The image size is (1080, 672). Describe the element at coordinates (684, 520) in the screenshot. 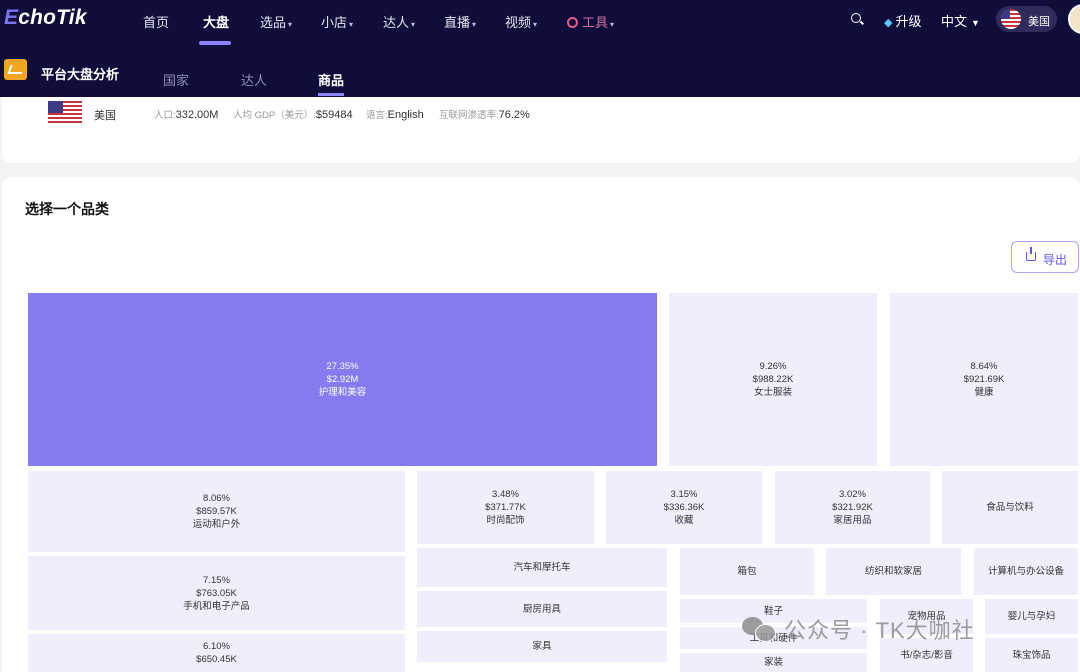

I see `tile-name: 收藏` at that location.